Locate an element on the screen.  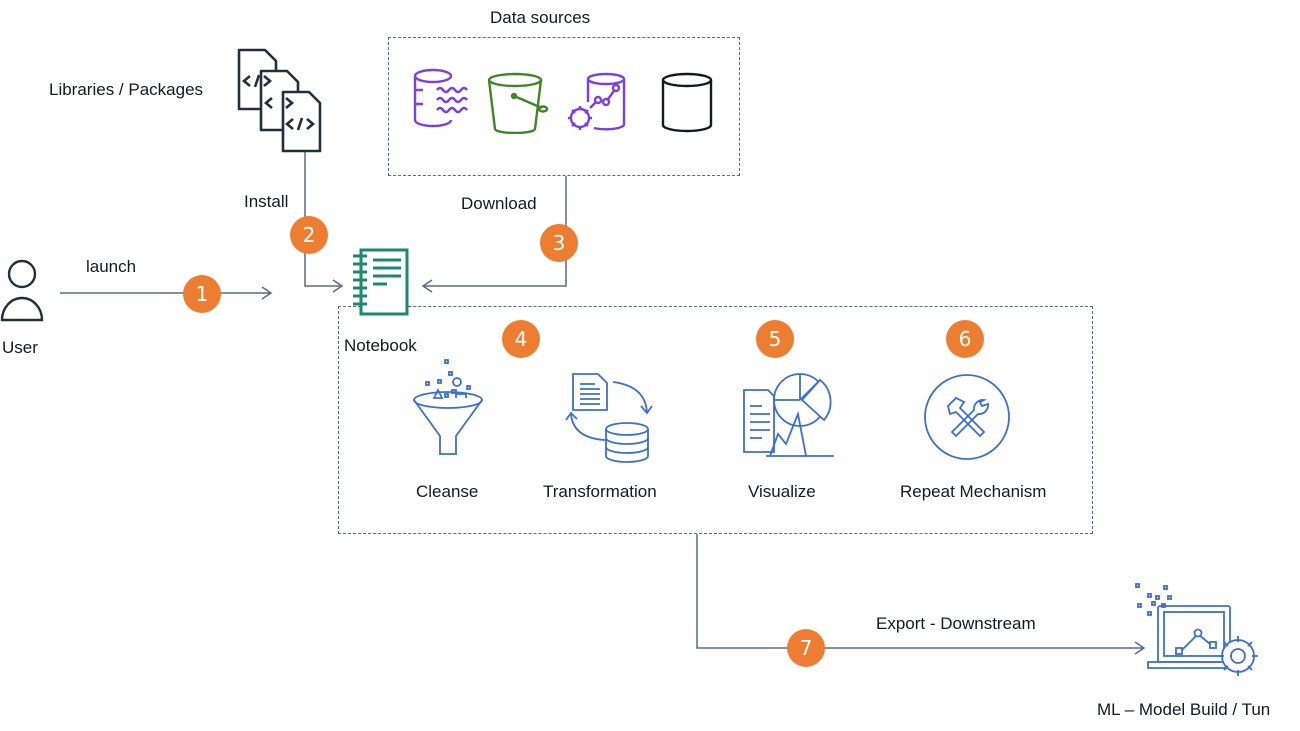
user-icon is located at coordinates (22, 290).